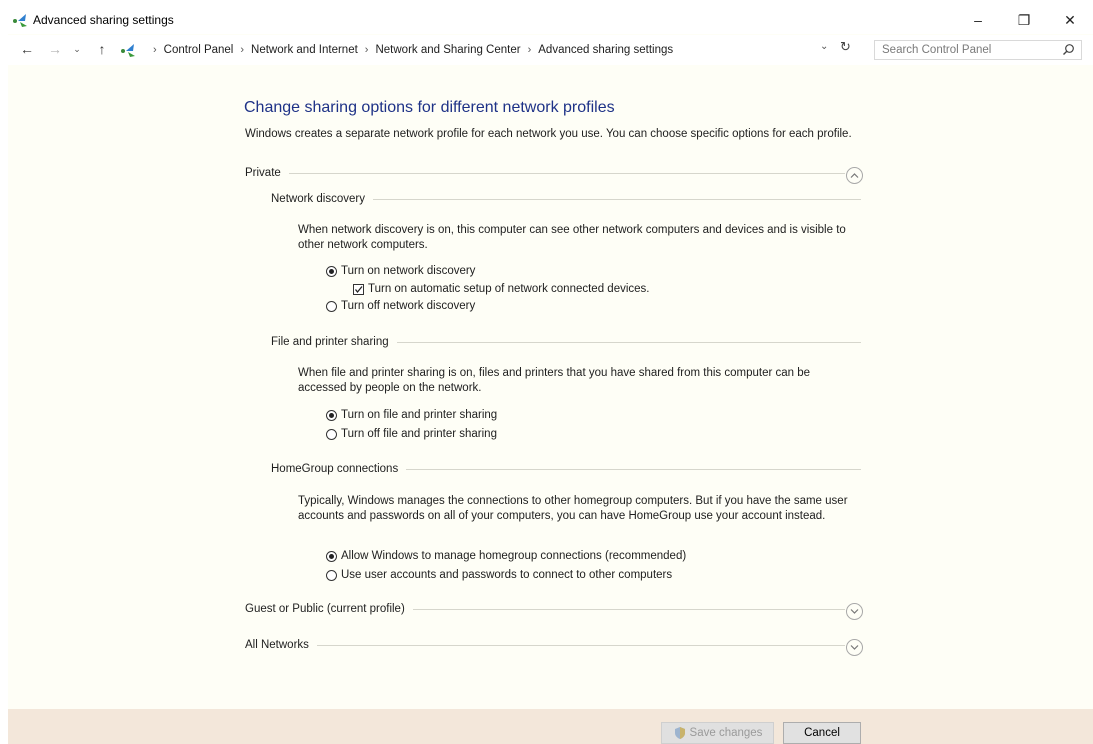  What do you see at coordinates (277, 645) in the screenshot?
I see `profile-label-all-networks: All Networks` at bounding box center [277, 645].